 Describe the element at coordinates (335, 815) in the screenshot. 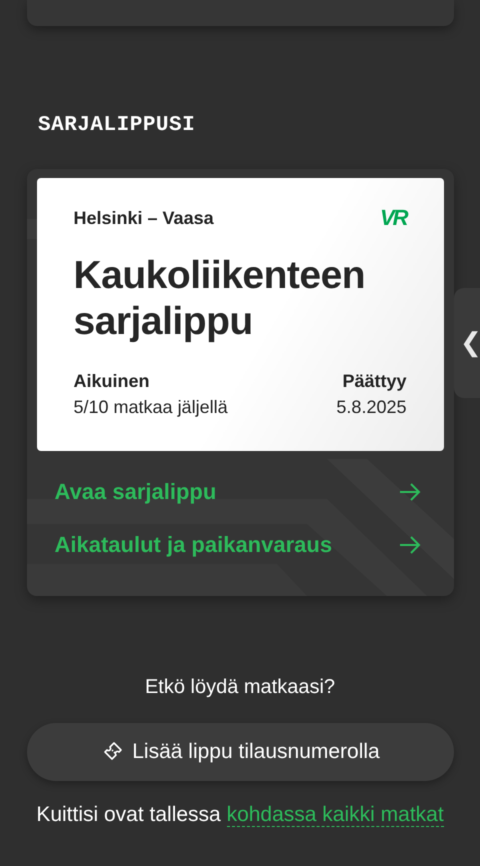

I see `all-trips-link: kohdassa kaikki matkat` at that location.